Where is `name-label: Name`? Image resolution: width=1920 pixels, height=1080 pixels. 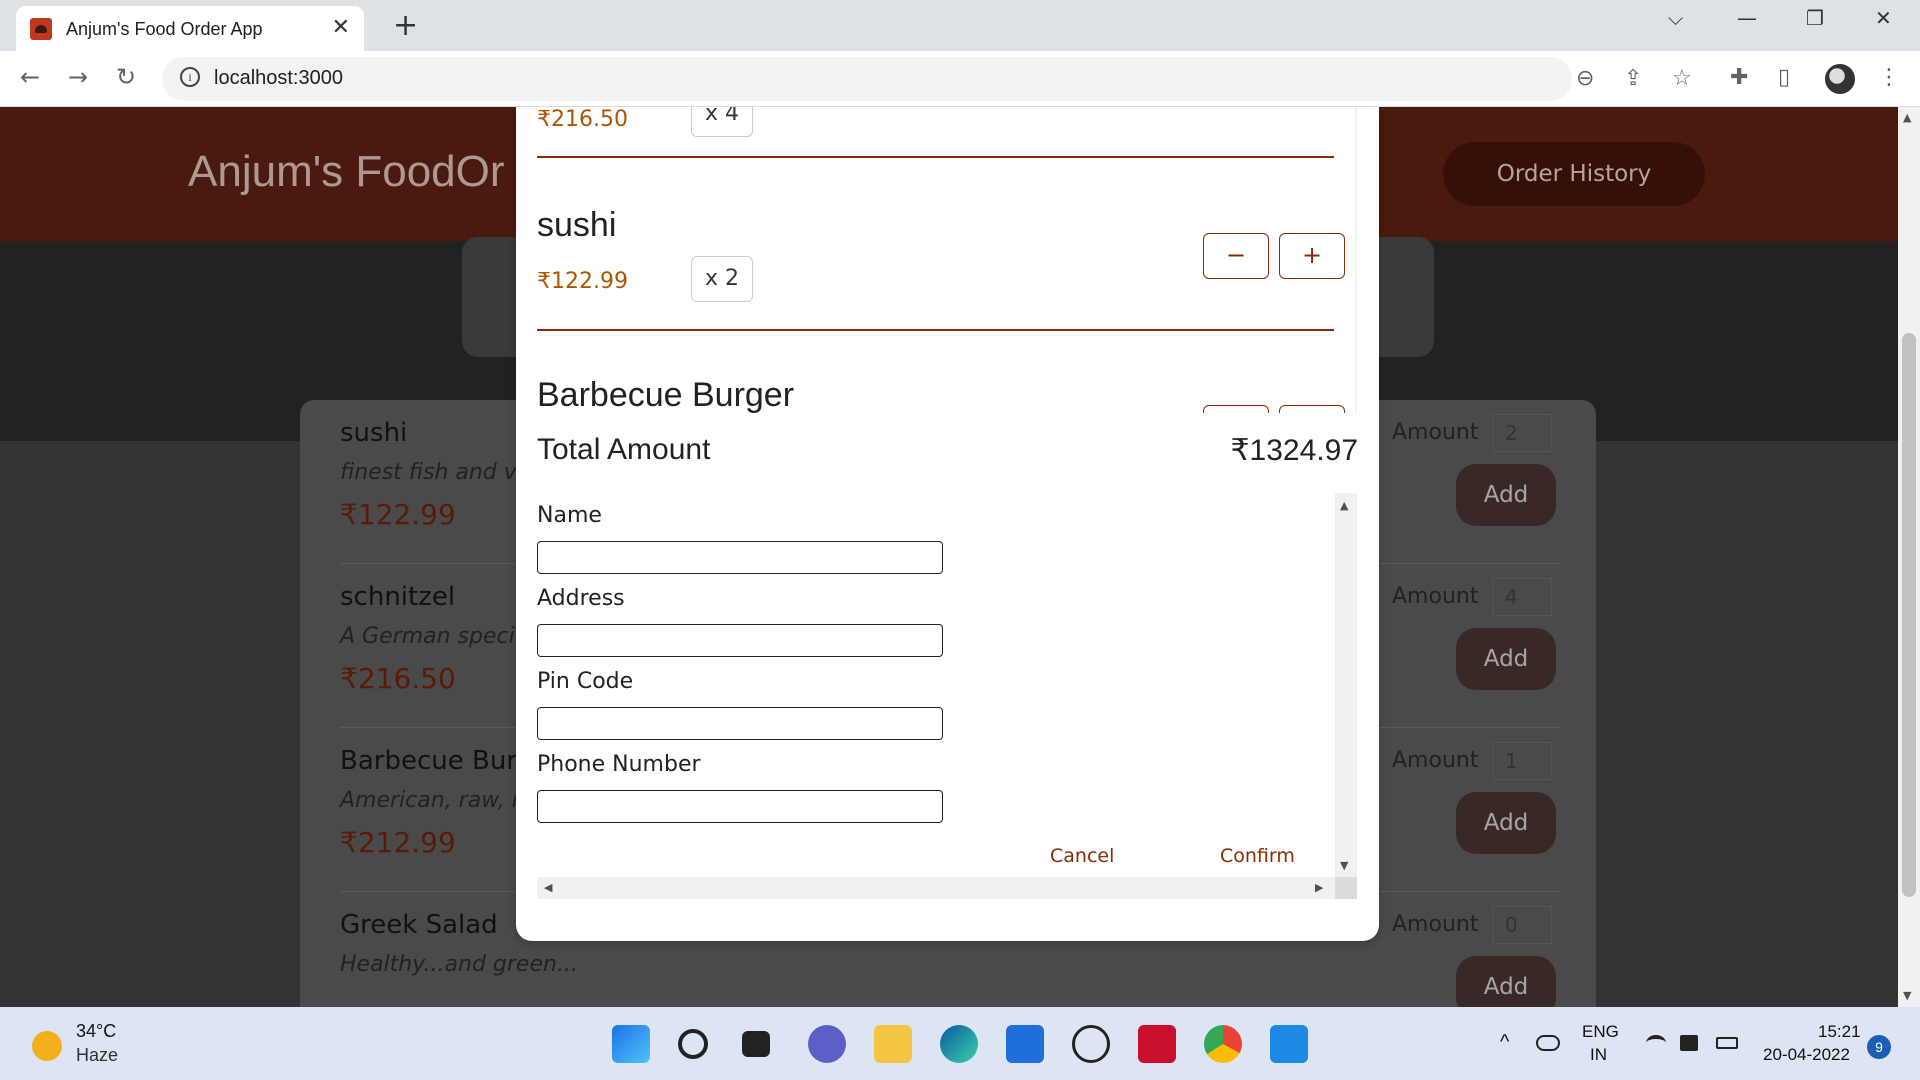 name-label: Name is located at coordinates (569, 515).